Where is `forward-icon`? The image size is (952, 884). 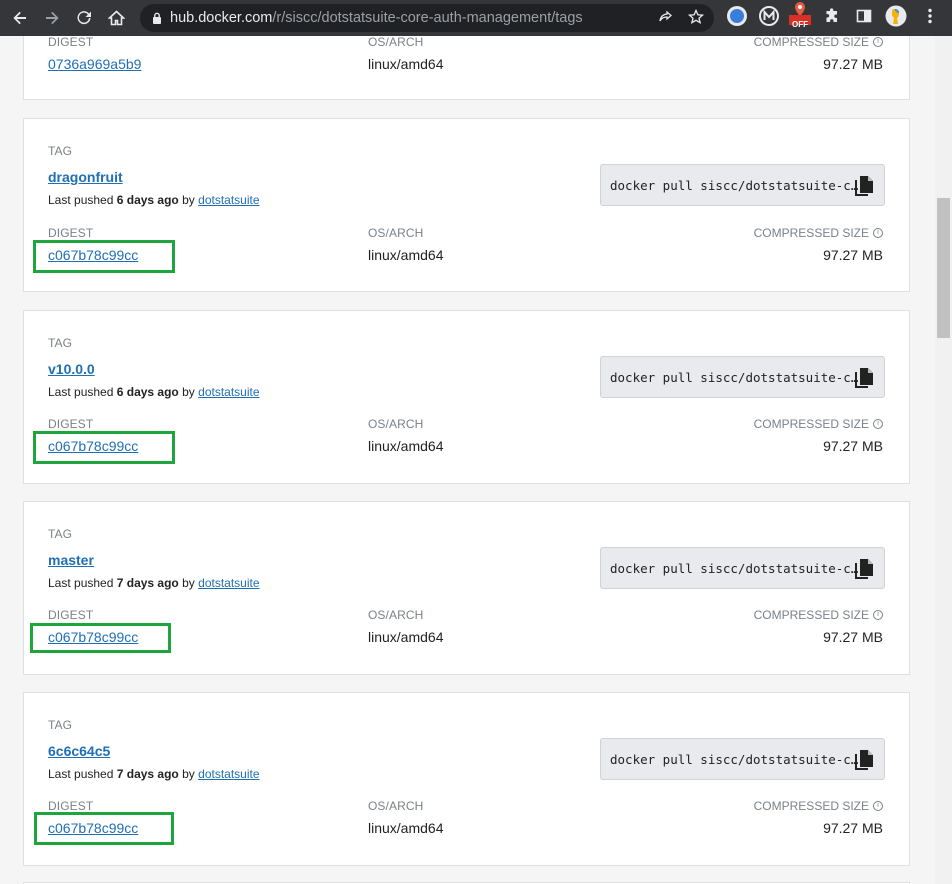
forward-icon is located at coordinates (52, 18).